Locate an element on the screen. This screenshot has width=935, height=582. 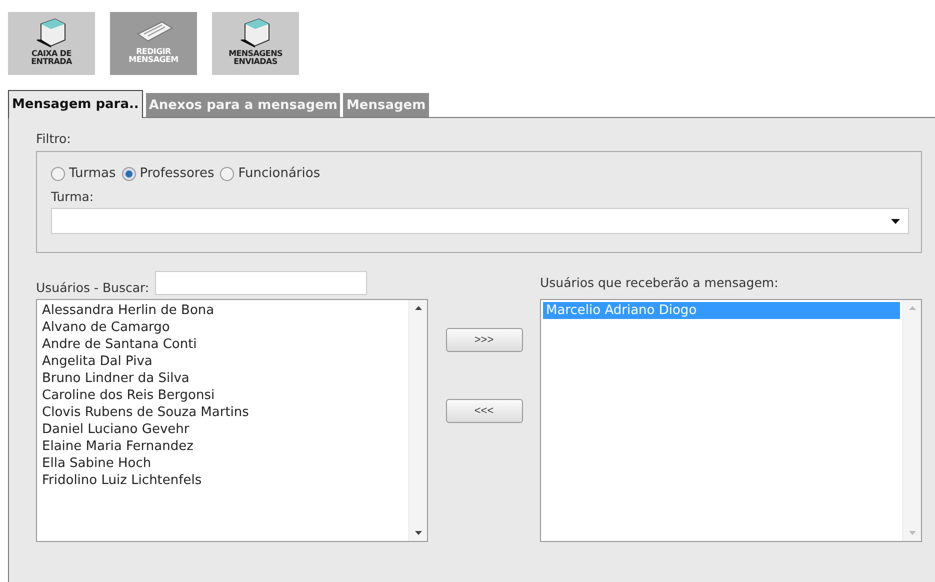
list-item: Clovis Rubens de Souza Martins is located at coordinates (222, 412).